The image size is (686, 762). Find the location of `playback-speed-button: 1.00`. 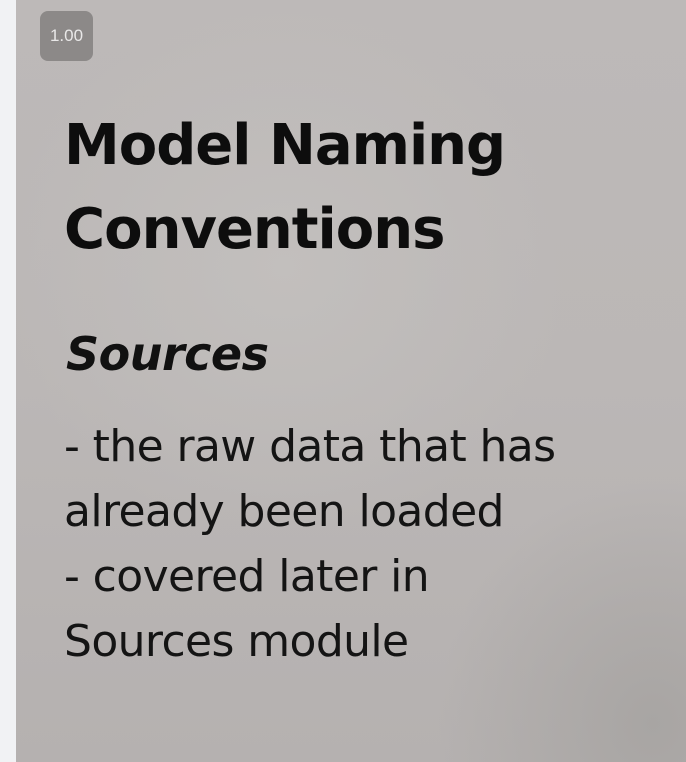

playback-speed-button: 1.00 is located at coordinates (66, 36).